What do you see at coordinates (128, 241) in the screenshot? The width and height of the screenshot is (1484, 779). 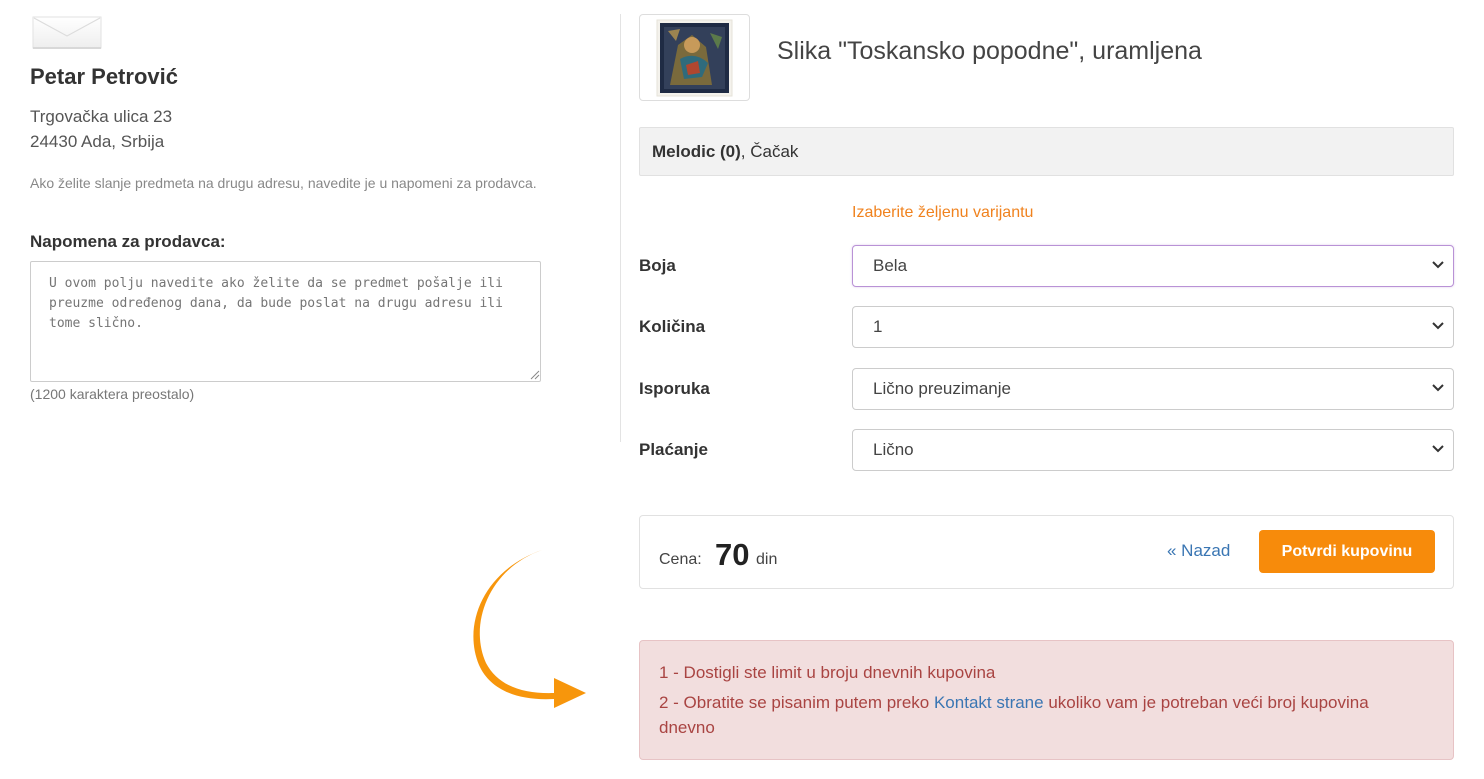 I see `note-label: Napomena za prodavca:` at bounding box center [128, 241].